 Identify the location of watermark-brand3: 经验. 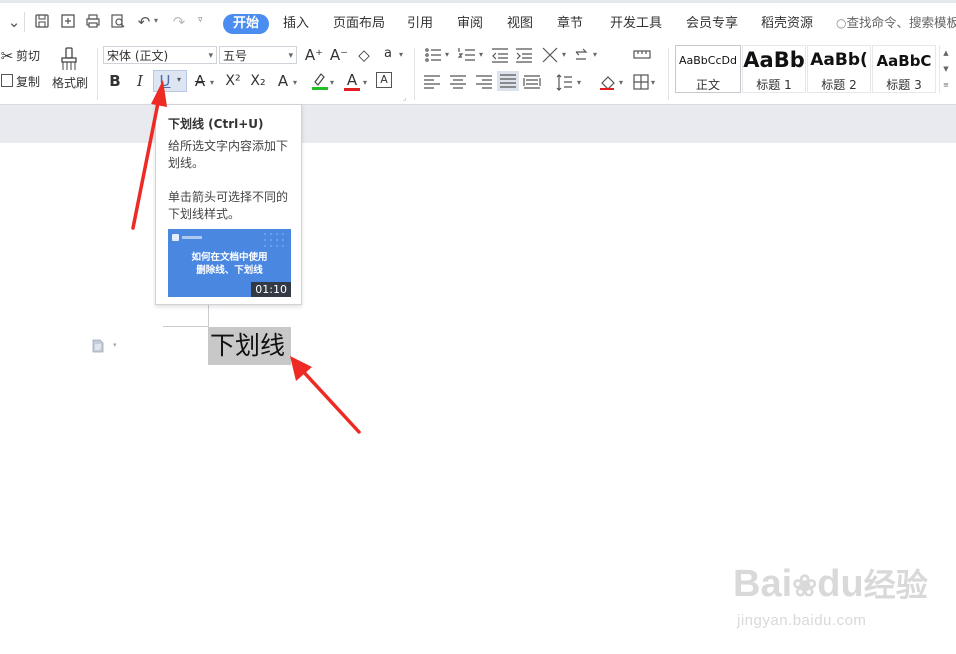
(895, 585).